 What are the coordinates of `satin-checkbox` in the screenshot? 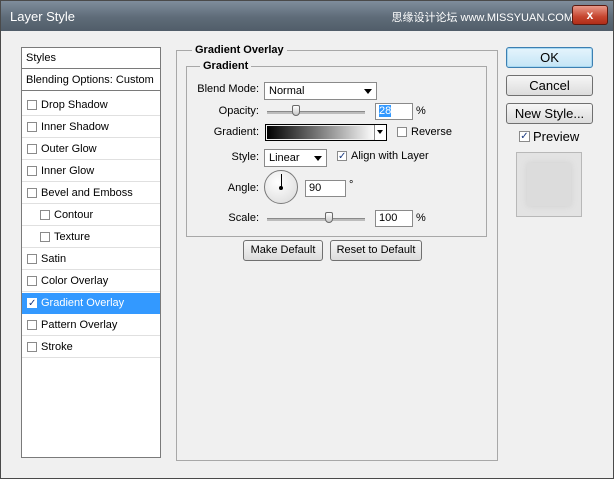 It's located at (32, 259).